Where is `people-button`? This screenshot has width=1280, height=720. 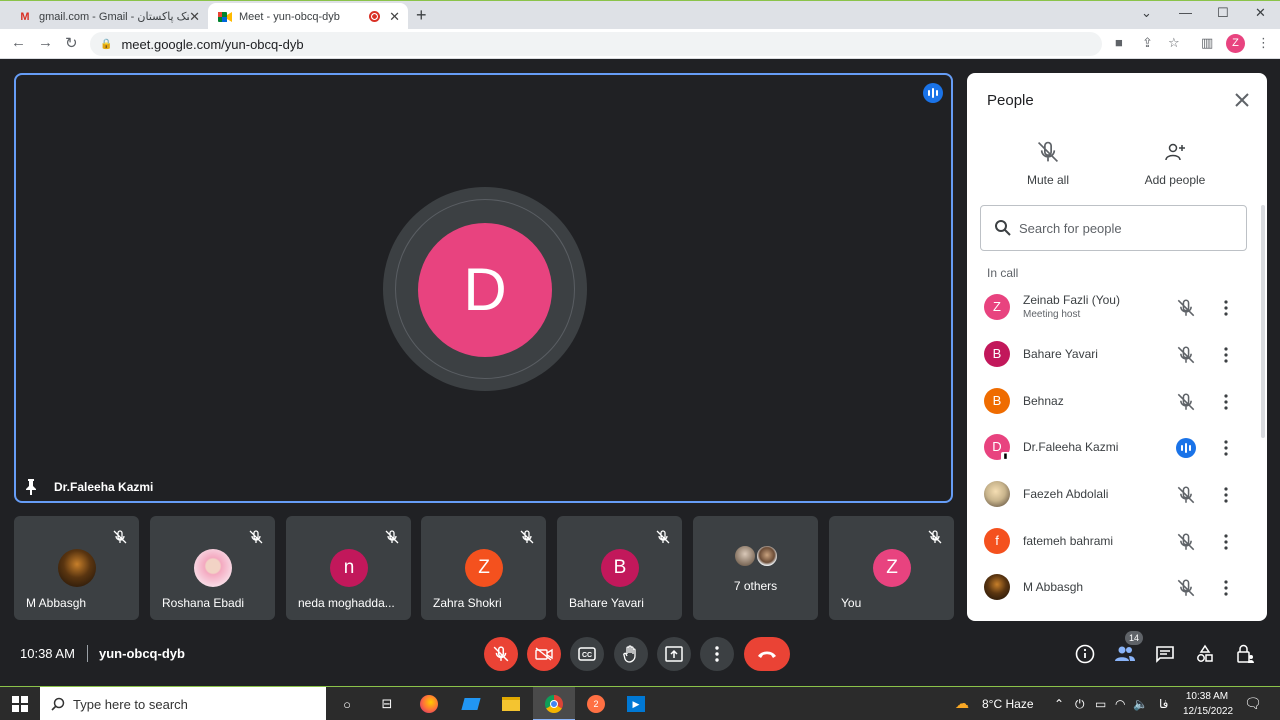 people-button is located at coordinates (1125, 654).